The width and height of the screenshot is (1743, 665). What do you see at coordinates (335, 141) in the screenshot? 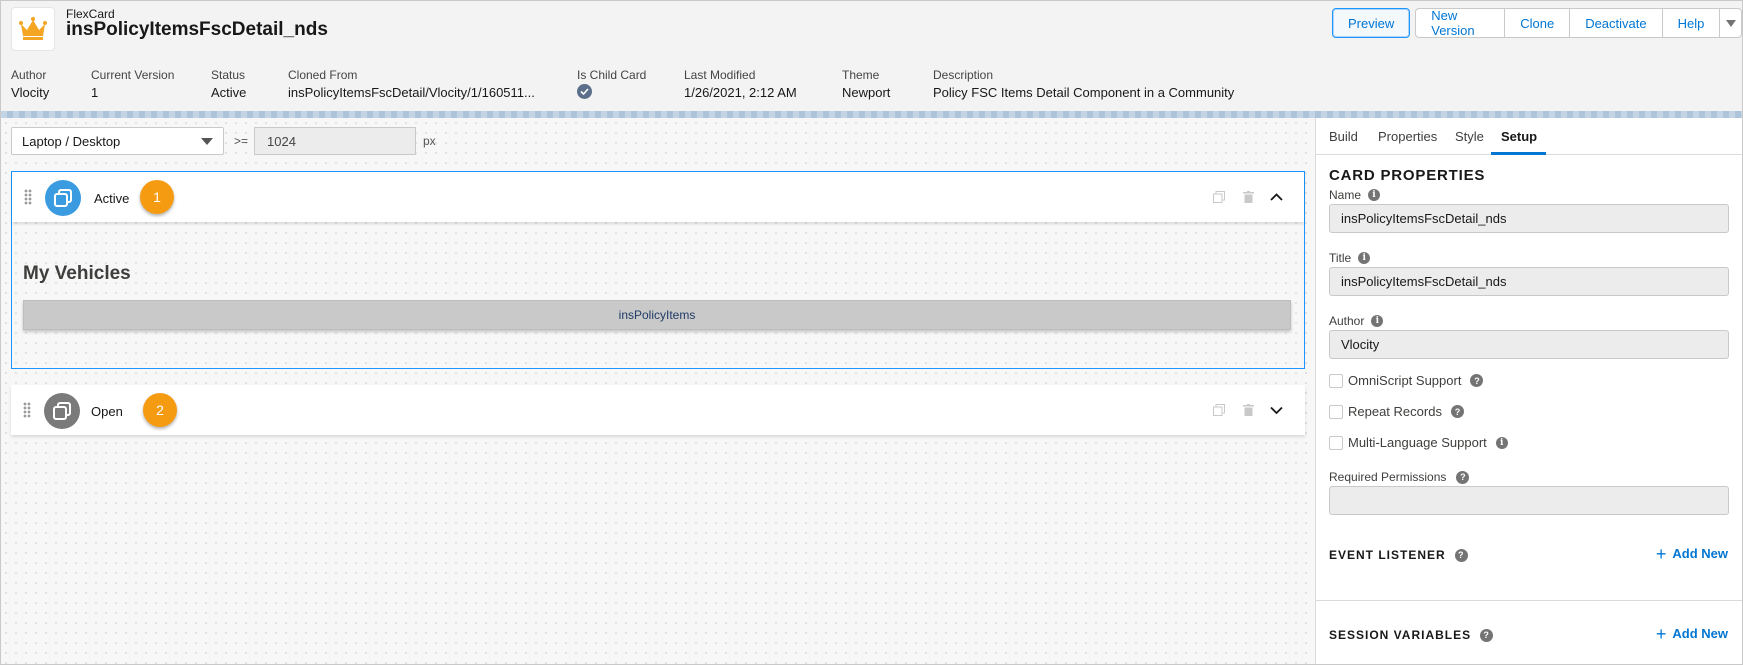
I see `breakpoint-width-input: 1024` at bounding box center [335, 141].